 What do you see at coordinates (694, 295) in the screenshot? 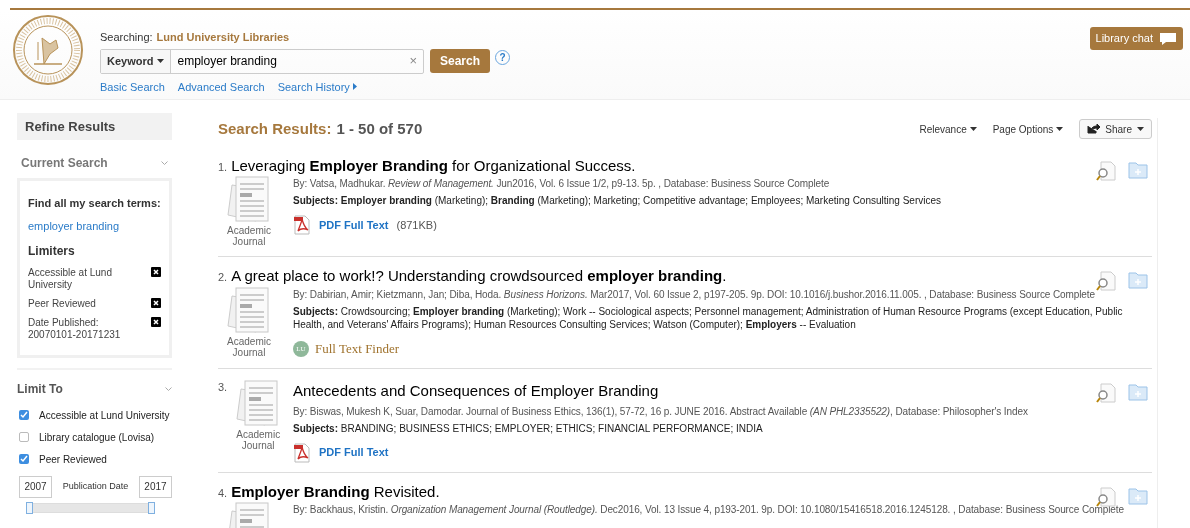
I see `result-byline: By: Dabirian, Amir; Kietzmann, Jan; Diba, Hoda. Business Horizons. Mar2017, Vol. 60 Issue 2, p197-205. 9p. DOI: 10.1016/j.bushor.2016.11.005. , Database: Business Source Complete` at bounding box center [694, 295].